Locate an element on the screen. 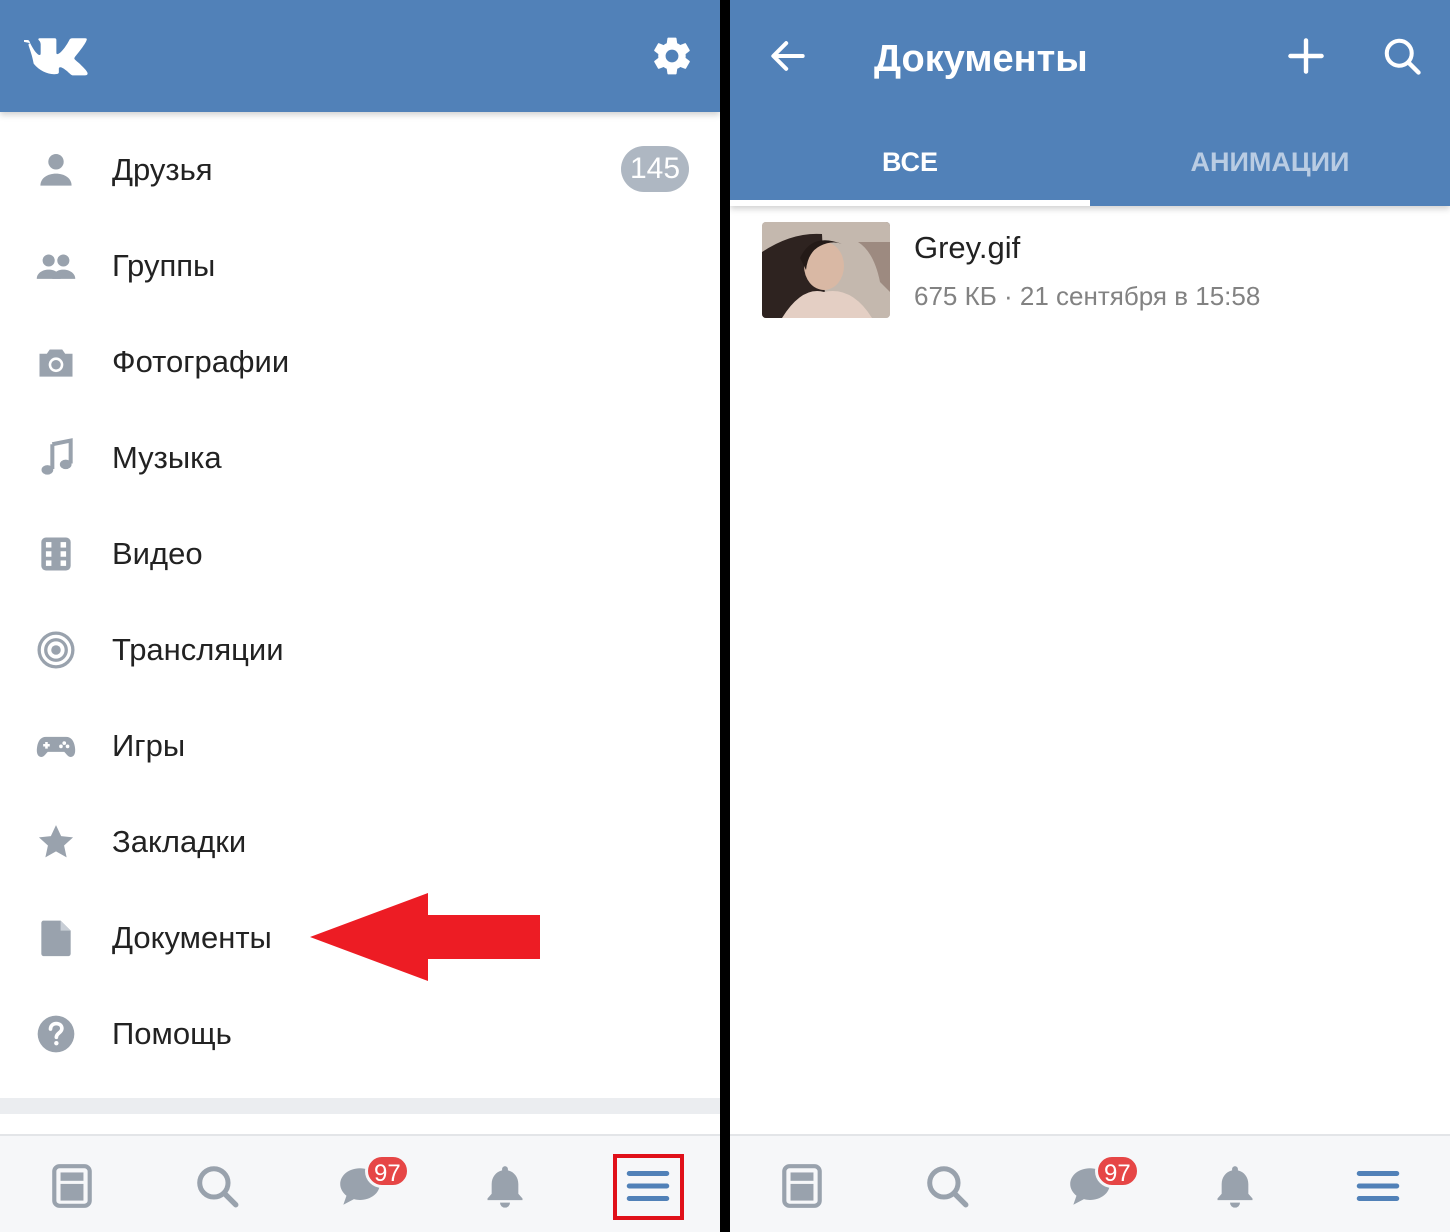 This screenshot has height=1232, width=1450. menu-item-label: Группы is located at coordinates (164, 265).